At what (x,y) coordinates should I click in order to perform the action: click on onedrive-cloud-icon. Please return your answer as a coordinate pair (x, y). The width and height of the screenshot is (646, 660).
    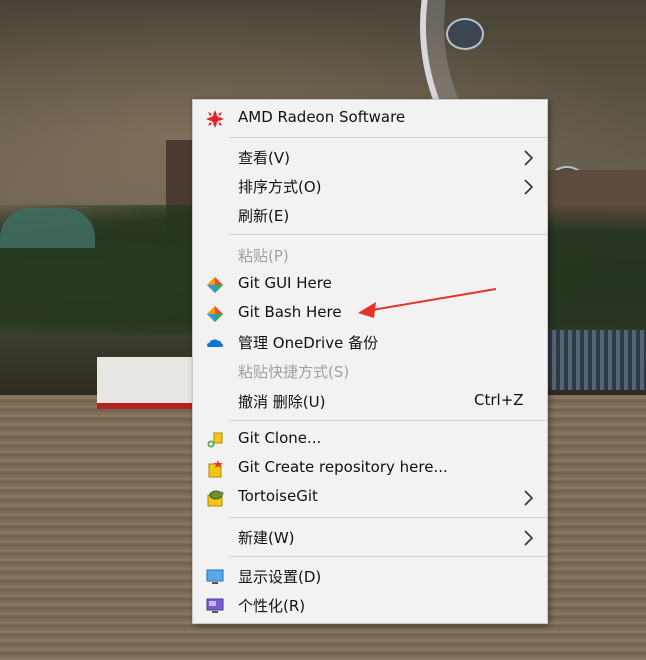
    Looking at the image, I should click on (215, 343).